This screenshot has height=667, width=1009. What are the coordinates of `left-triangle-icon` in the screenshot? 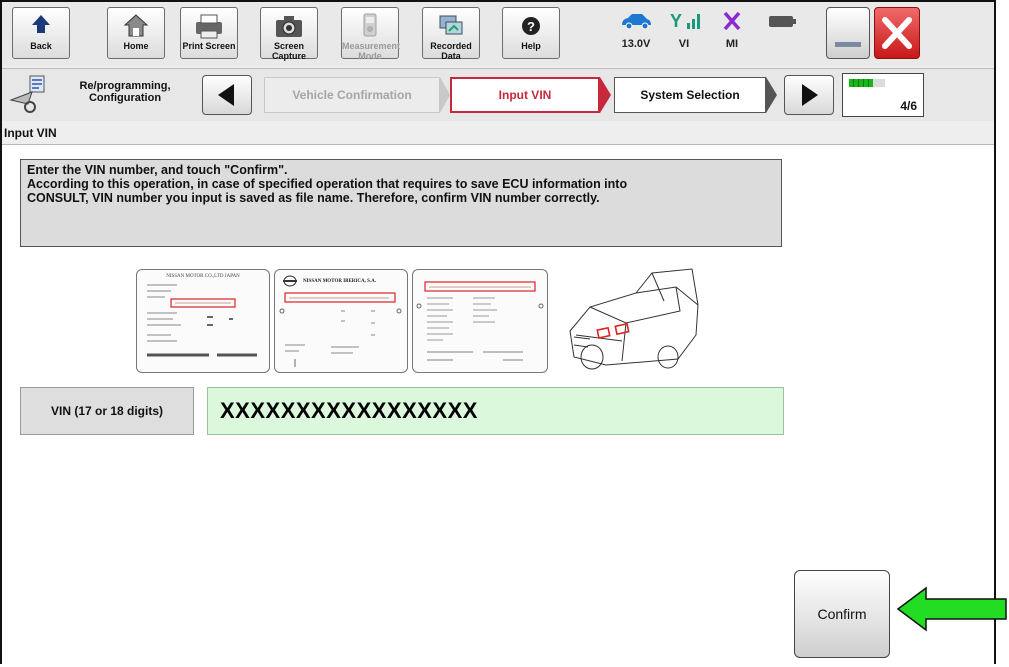 It's located at (226, 95).